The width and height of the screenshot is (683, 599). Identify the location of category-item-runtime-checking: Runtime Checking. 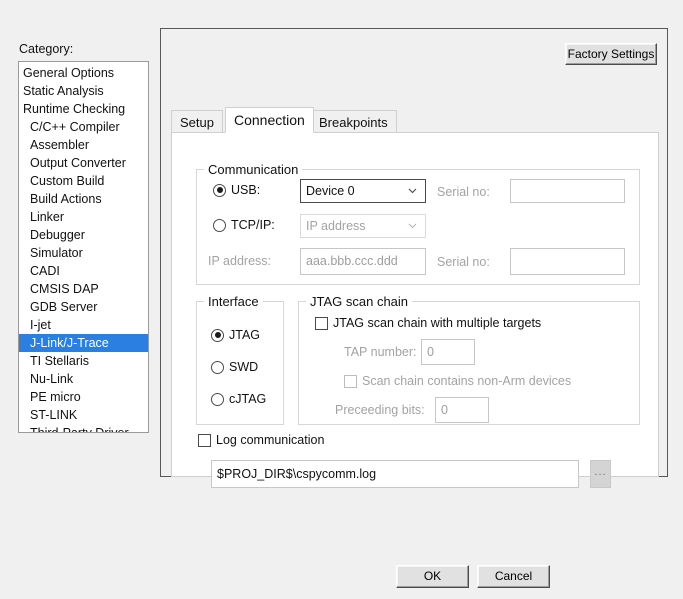
(83, 109).